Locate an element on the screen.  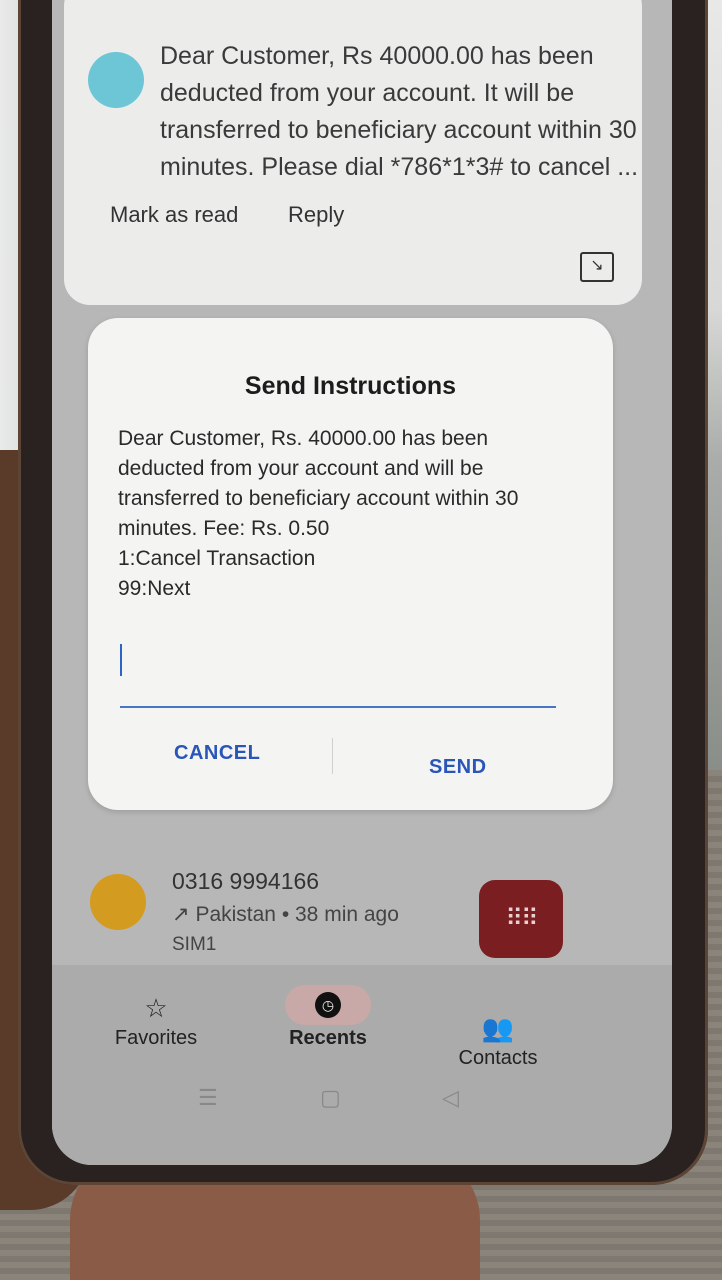
clock-icon: ◷ is located at coordinates (328, 1005).